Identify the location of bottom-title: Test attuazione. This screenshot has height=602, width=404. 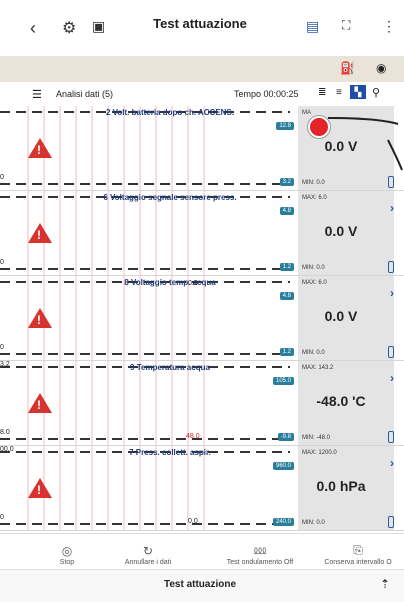
(200, 584).